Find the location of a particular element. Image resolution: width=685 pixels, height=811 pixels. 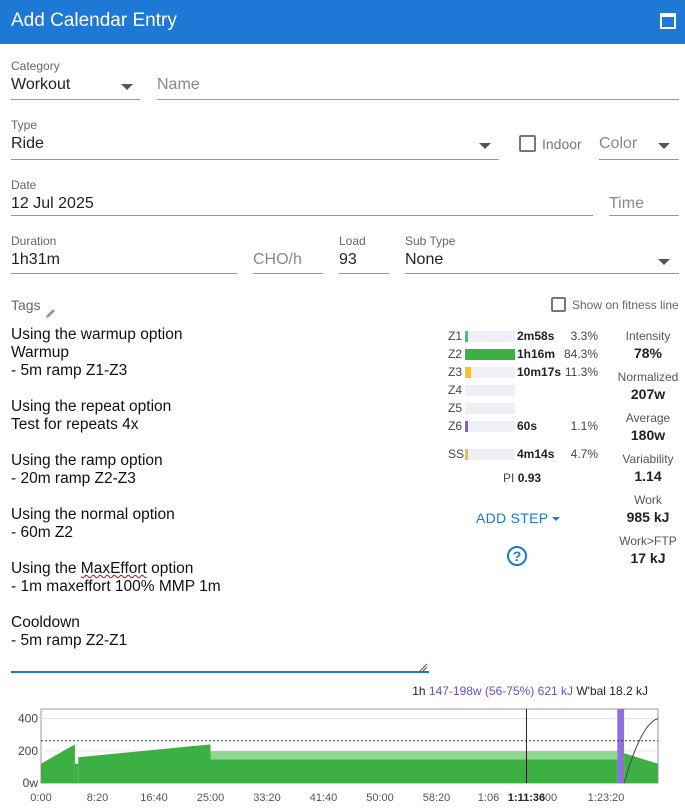

zone-name: SS is located at coordinates (456, 454).